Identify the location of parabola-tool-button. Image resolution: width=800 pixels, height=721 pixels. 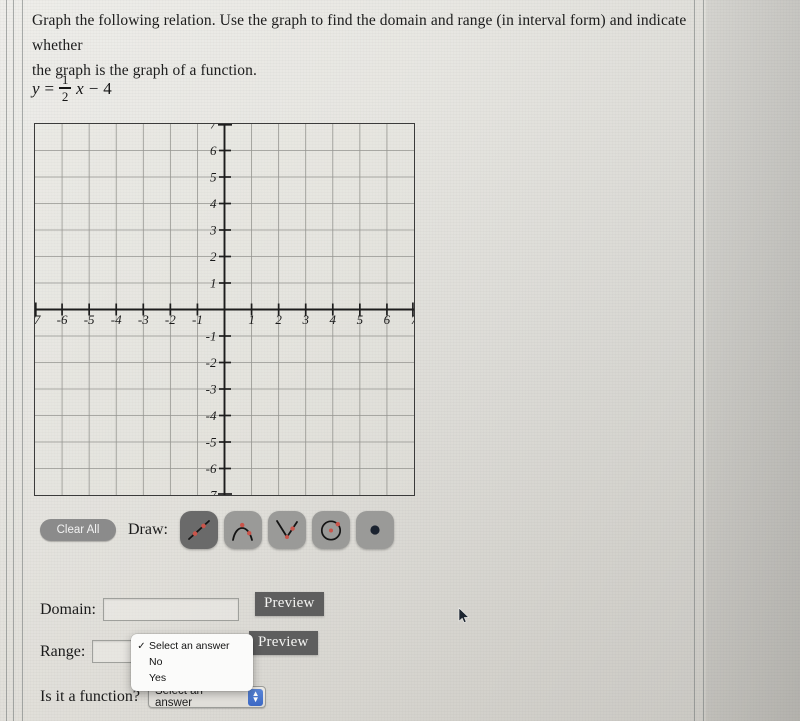
(242, 530).